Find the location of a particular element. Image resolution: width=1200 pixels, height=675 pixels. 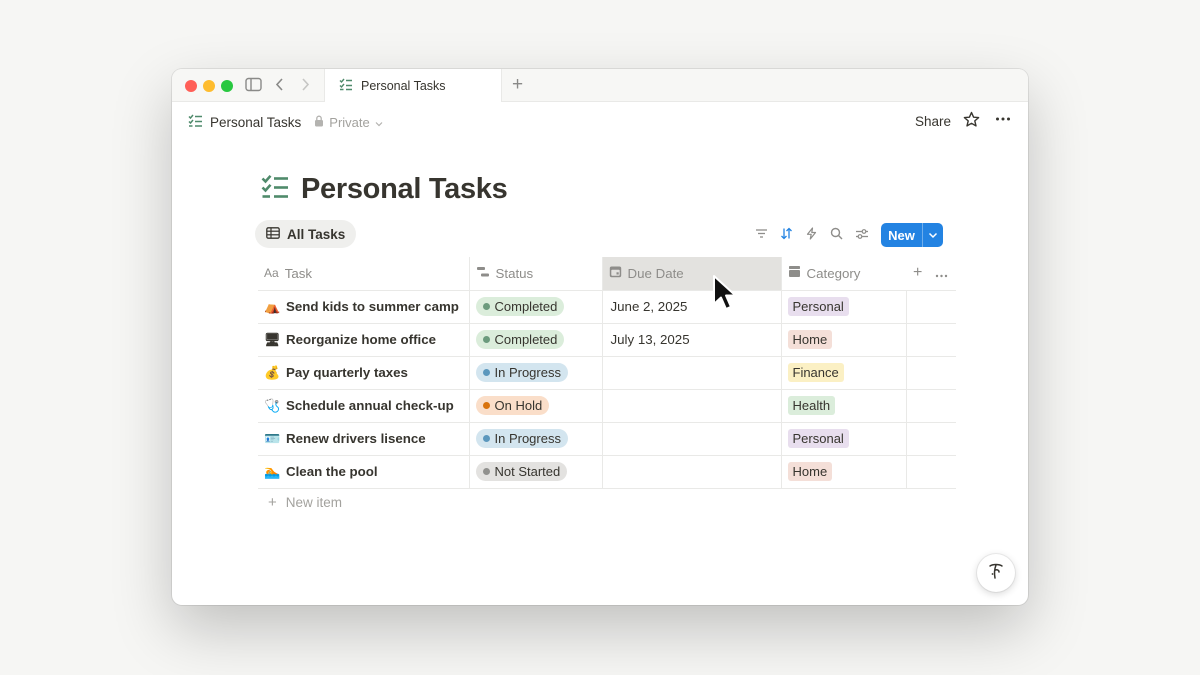

breadcrumb: Personal Tasks is located at coordinates (244, 122).